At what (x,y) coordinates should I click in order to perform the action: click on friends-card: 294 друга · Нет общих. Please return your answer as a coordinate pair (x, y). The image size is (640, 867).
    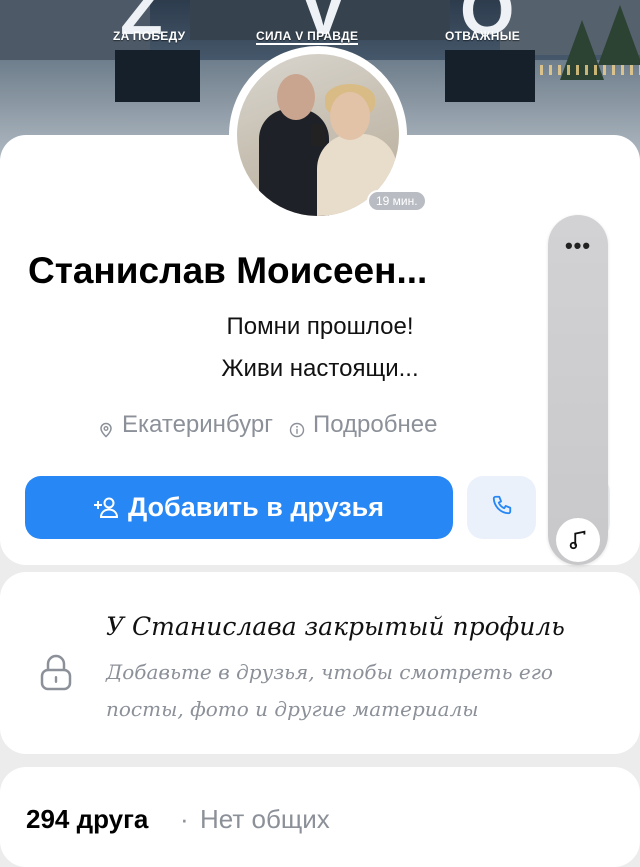
    Looking at the image, I should click on (320, 817).